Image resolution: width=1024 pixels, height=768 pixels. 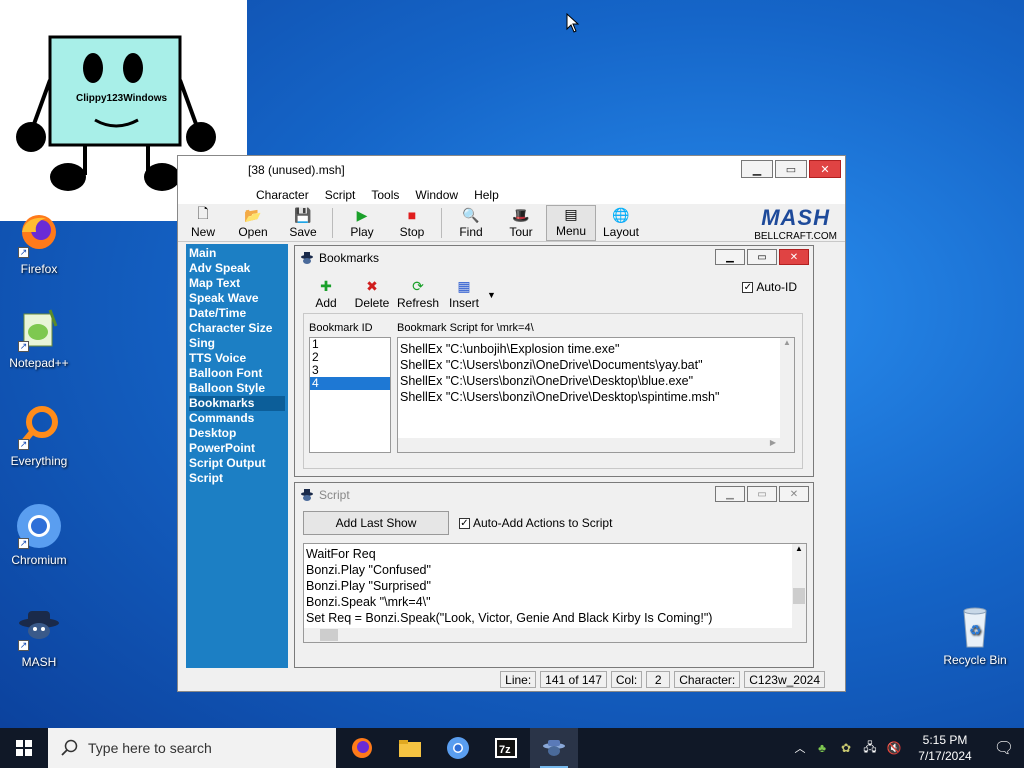 I want to click on menu-window: Window, so click(x=436, y=195).